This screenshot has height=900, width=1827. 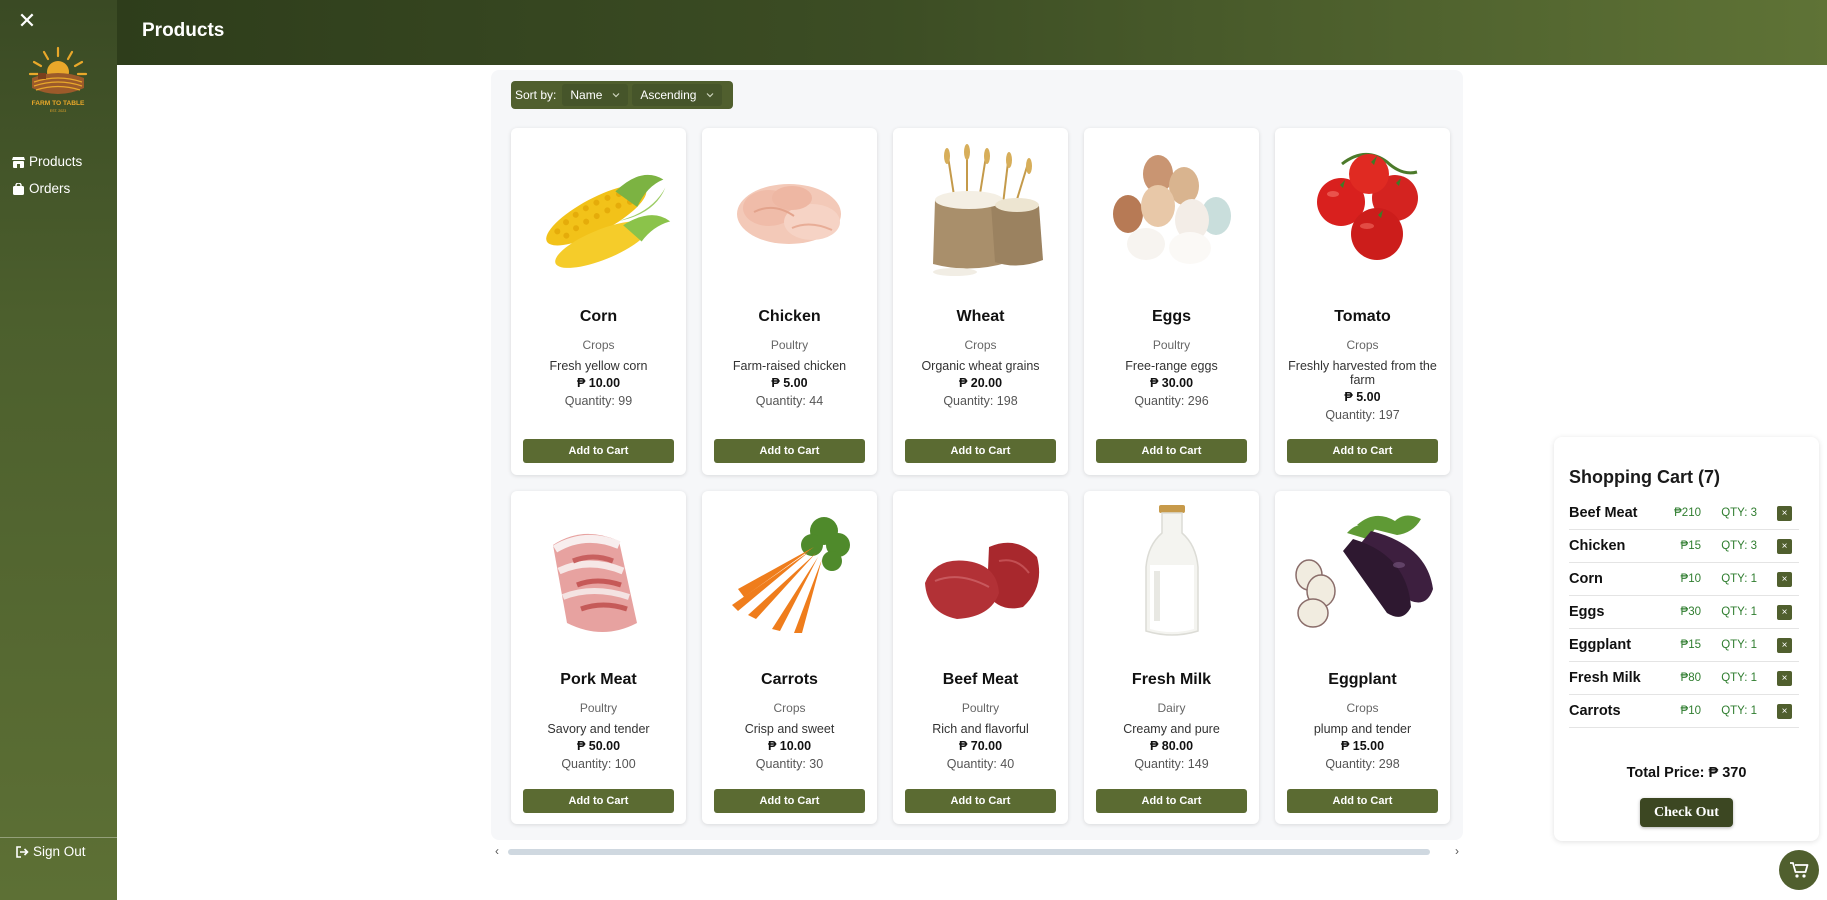 What do you see at coordinates (1362, 729) in the screenshot?
I see `product-description: plump and tender` at bounding box center [1362, 729].